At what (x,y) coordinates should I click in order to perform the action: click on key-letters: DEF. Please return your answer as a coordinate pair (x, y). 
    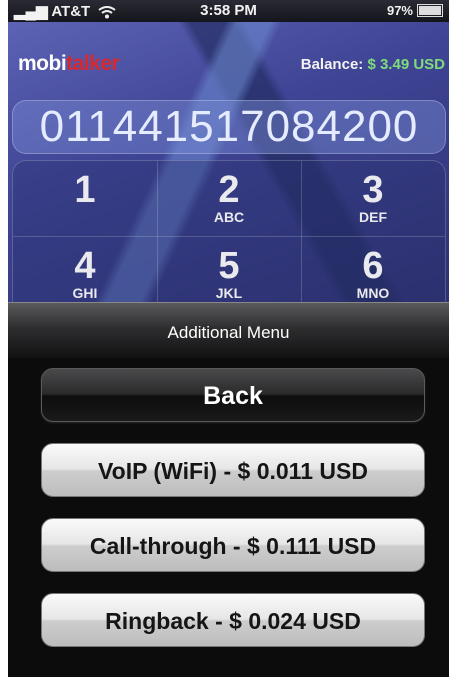
    Looking at the image, I should click on (373, 217).